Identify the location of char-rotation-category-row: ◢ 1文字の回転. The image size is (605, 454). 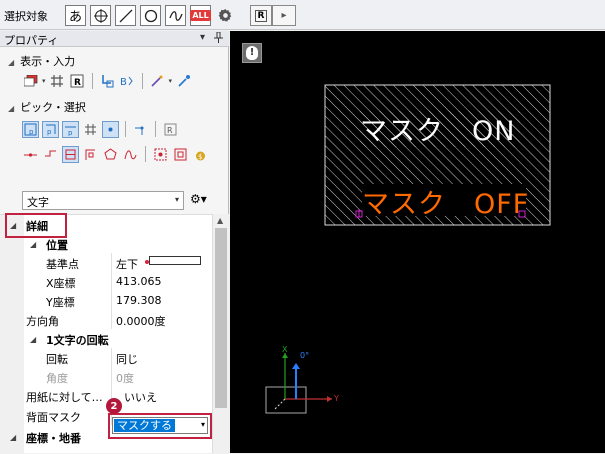
(106, 338).